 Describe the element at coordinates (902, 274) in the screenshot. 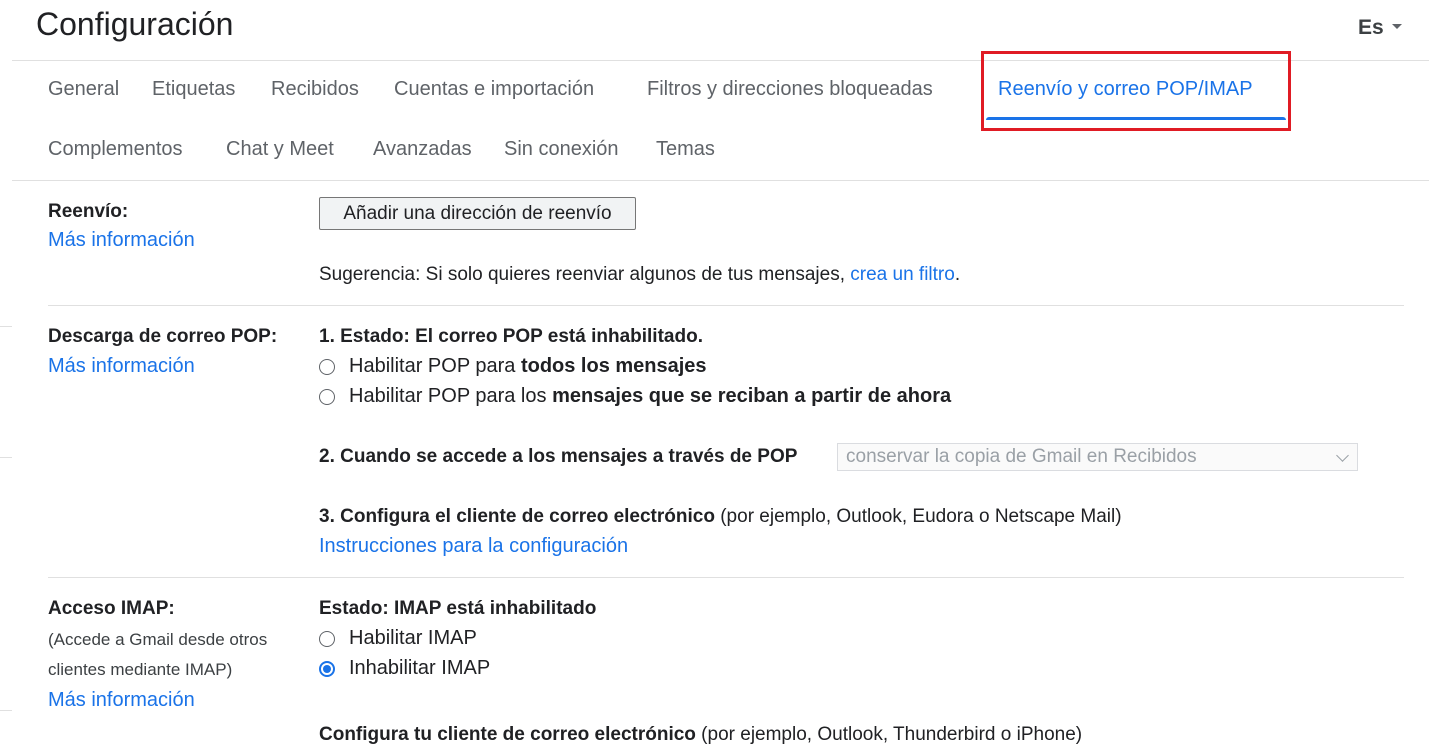

I see `create-filter-link: crea un filtro` at that location.